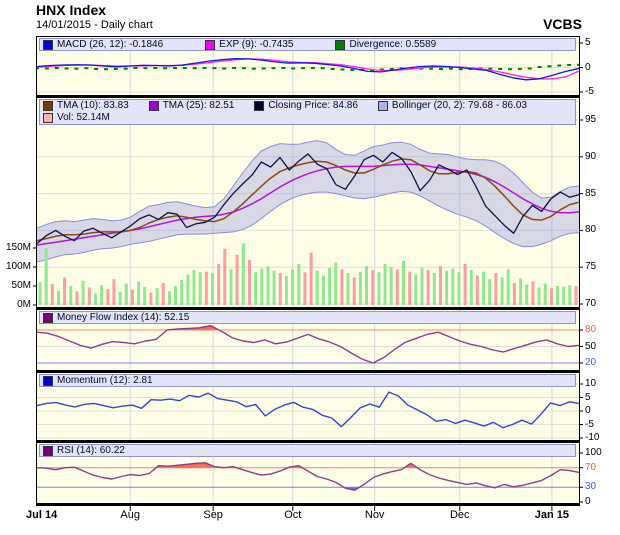 This screenshot has width=620, height=535. Describe the element at coordinates (591, 467) in the screenshot. I see `rsi-ytick-label: 70` at that location.